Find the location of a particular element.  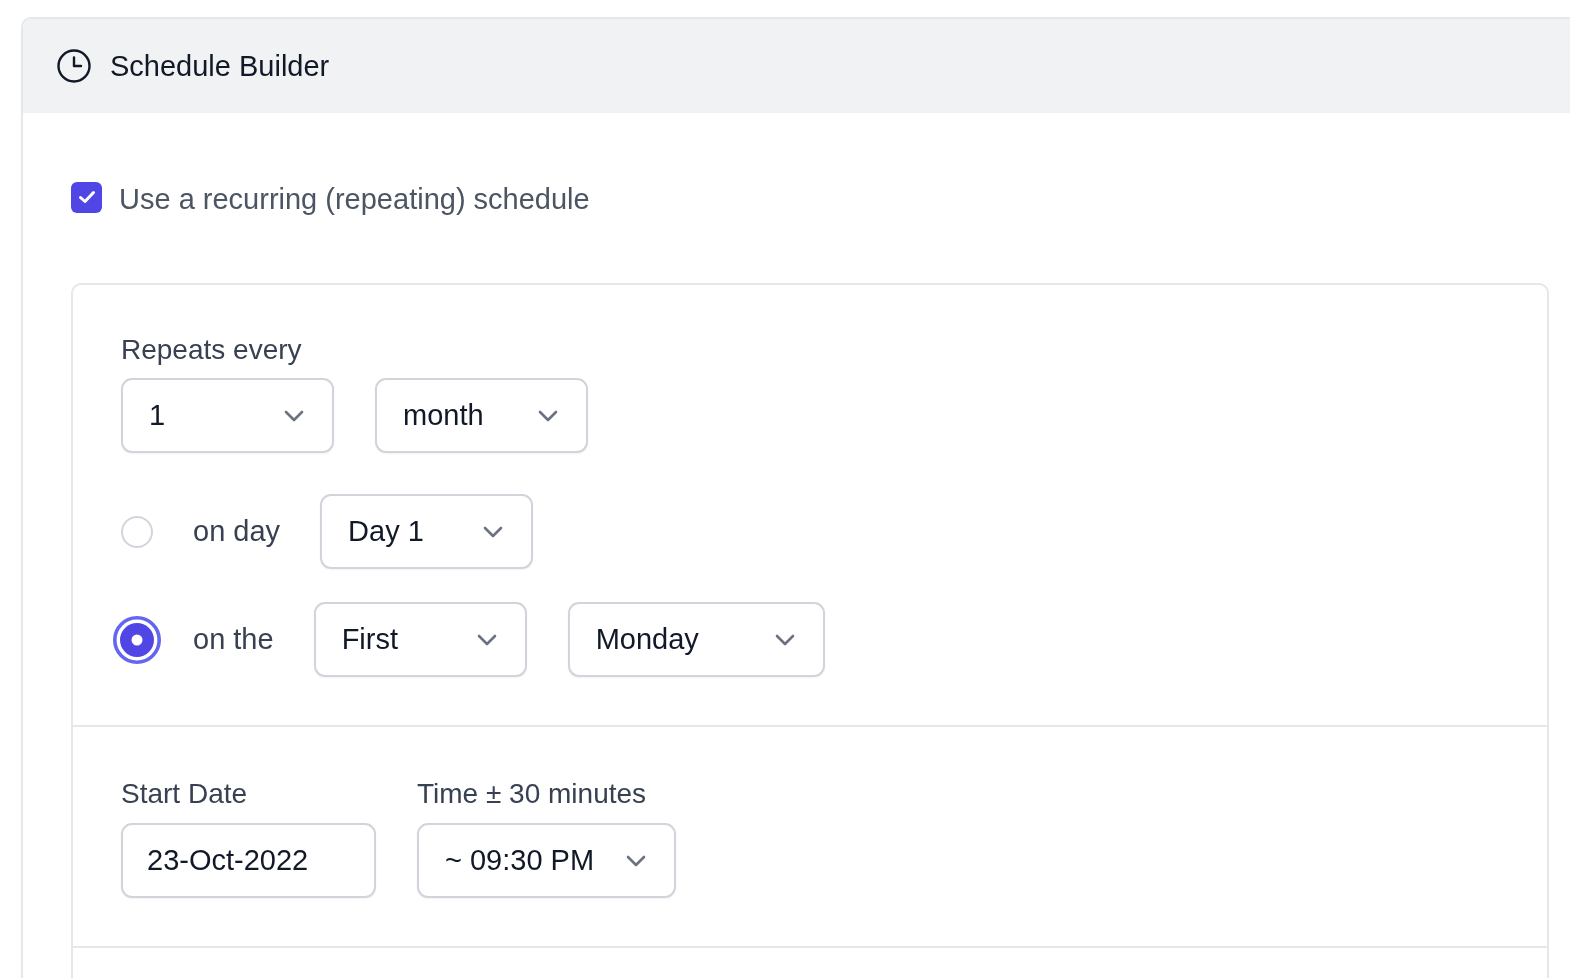

checkbox is located at coordinates (86, 197).